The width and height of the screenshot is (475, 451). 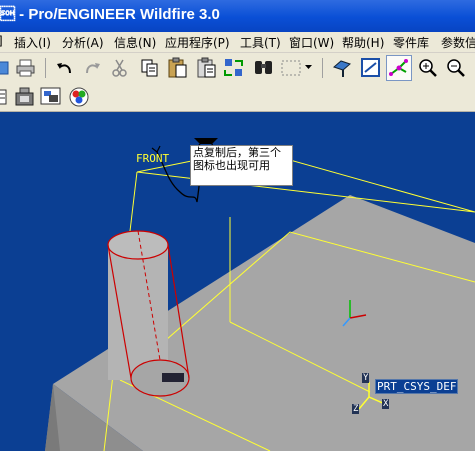 I want to click on menu-info: 信息(N), so click(x=135, y=42).